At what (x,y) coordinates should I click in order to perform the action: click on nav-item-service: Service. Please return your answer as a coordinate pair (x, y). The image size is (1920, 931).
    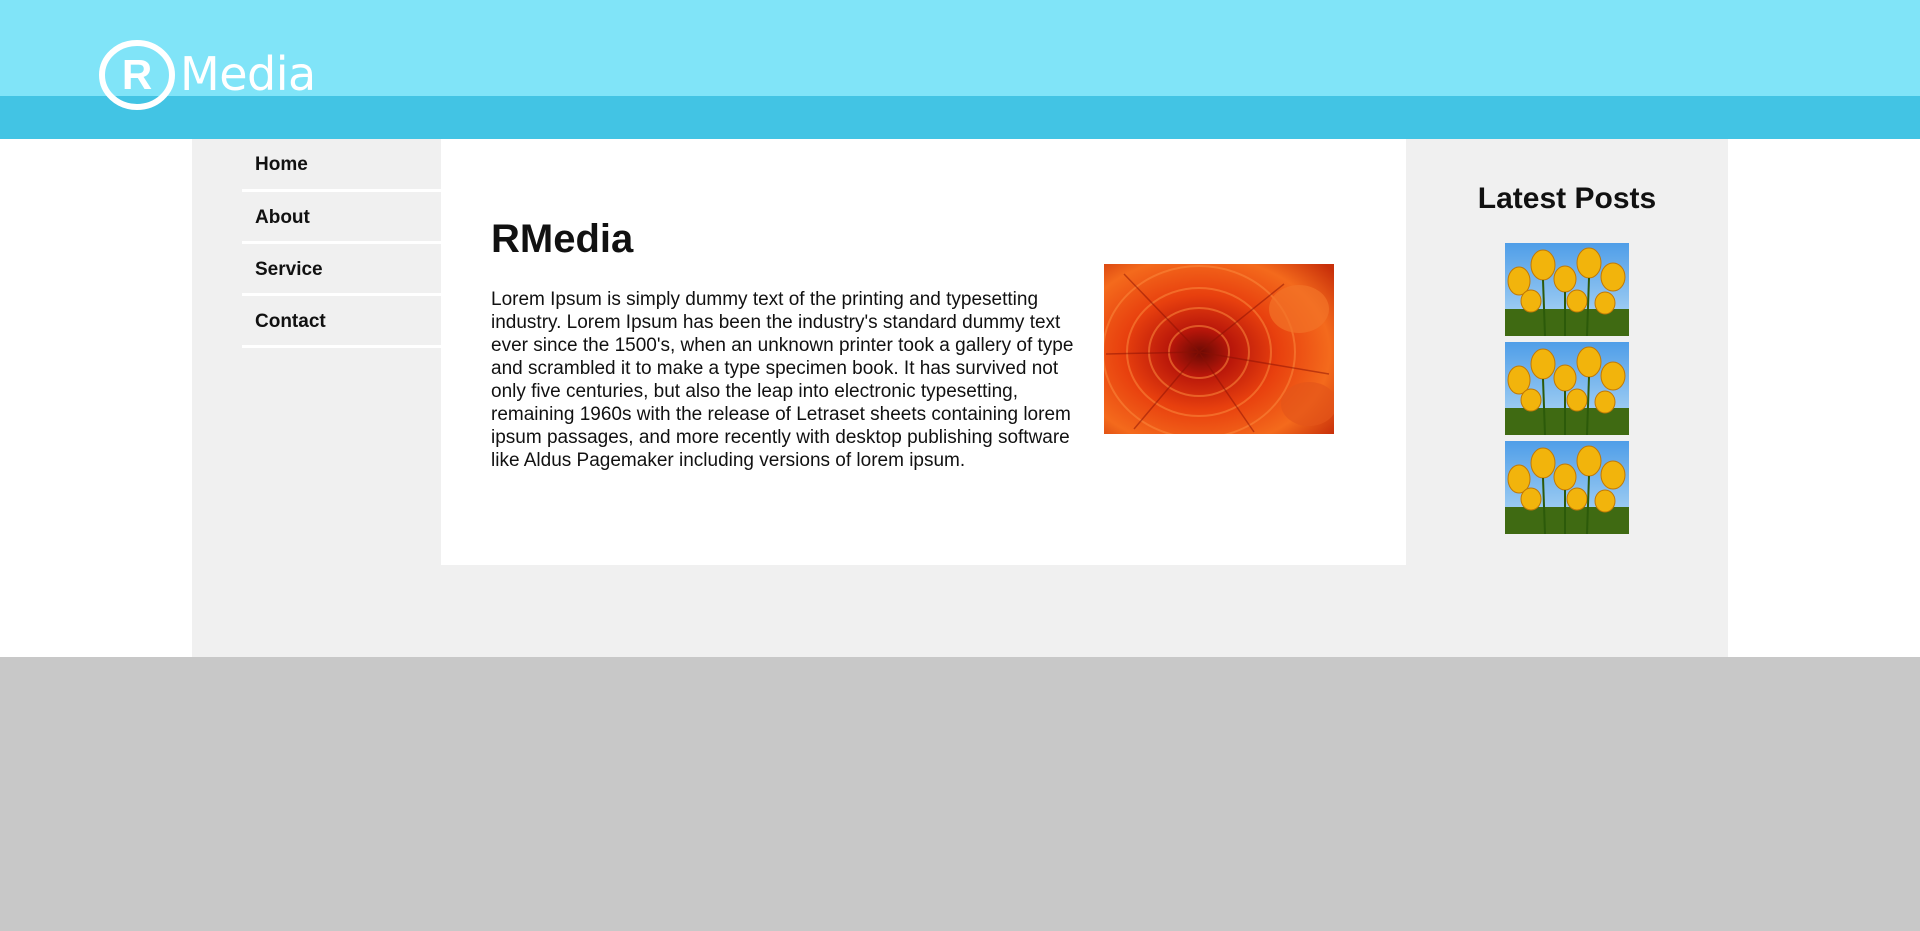
    Looking at the image, I should click on (341, 270).